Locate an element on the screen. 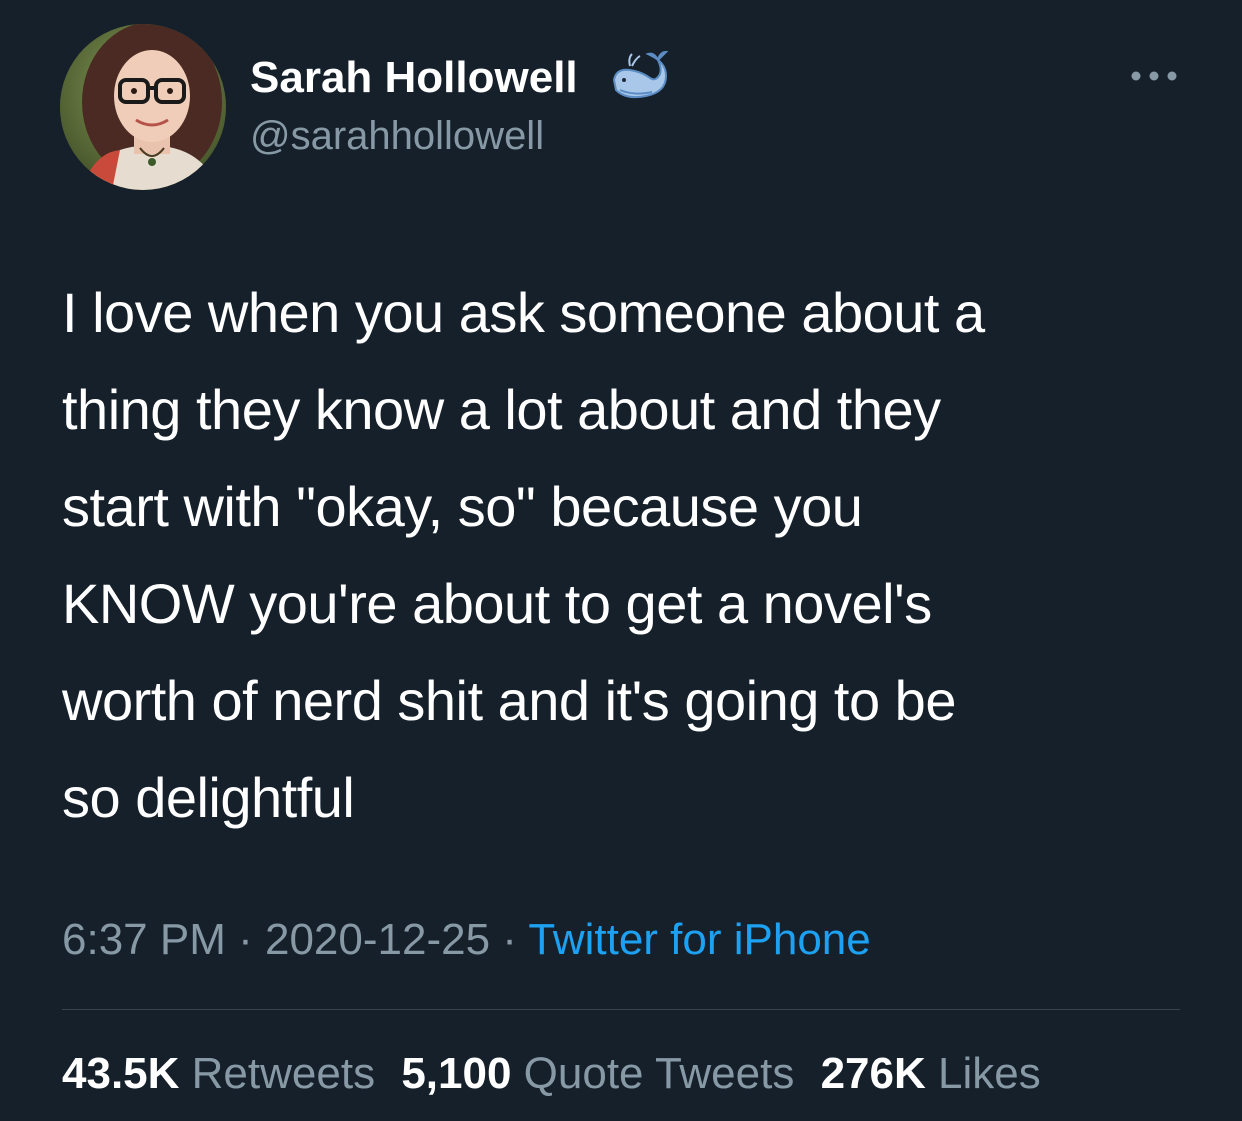 Image resolution: width=1242 pixels, height=1121 pixels. username-handle: @sarahhollowell is located at coordinates (397, 136).